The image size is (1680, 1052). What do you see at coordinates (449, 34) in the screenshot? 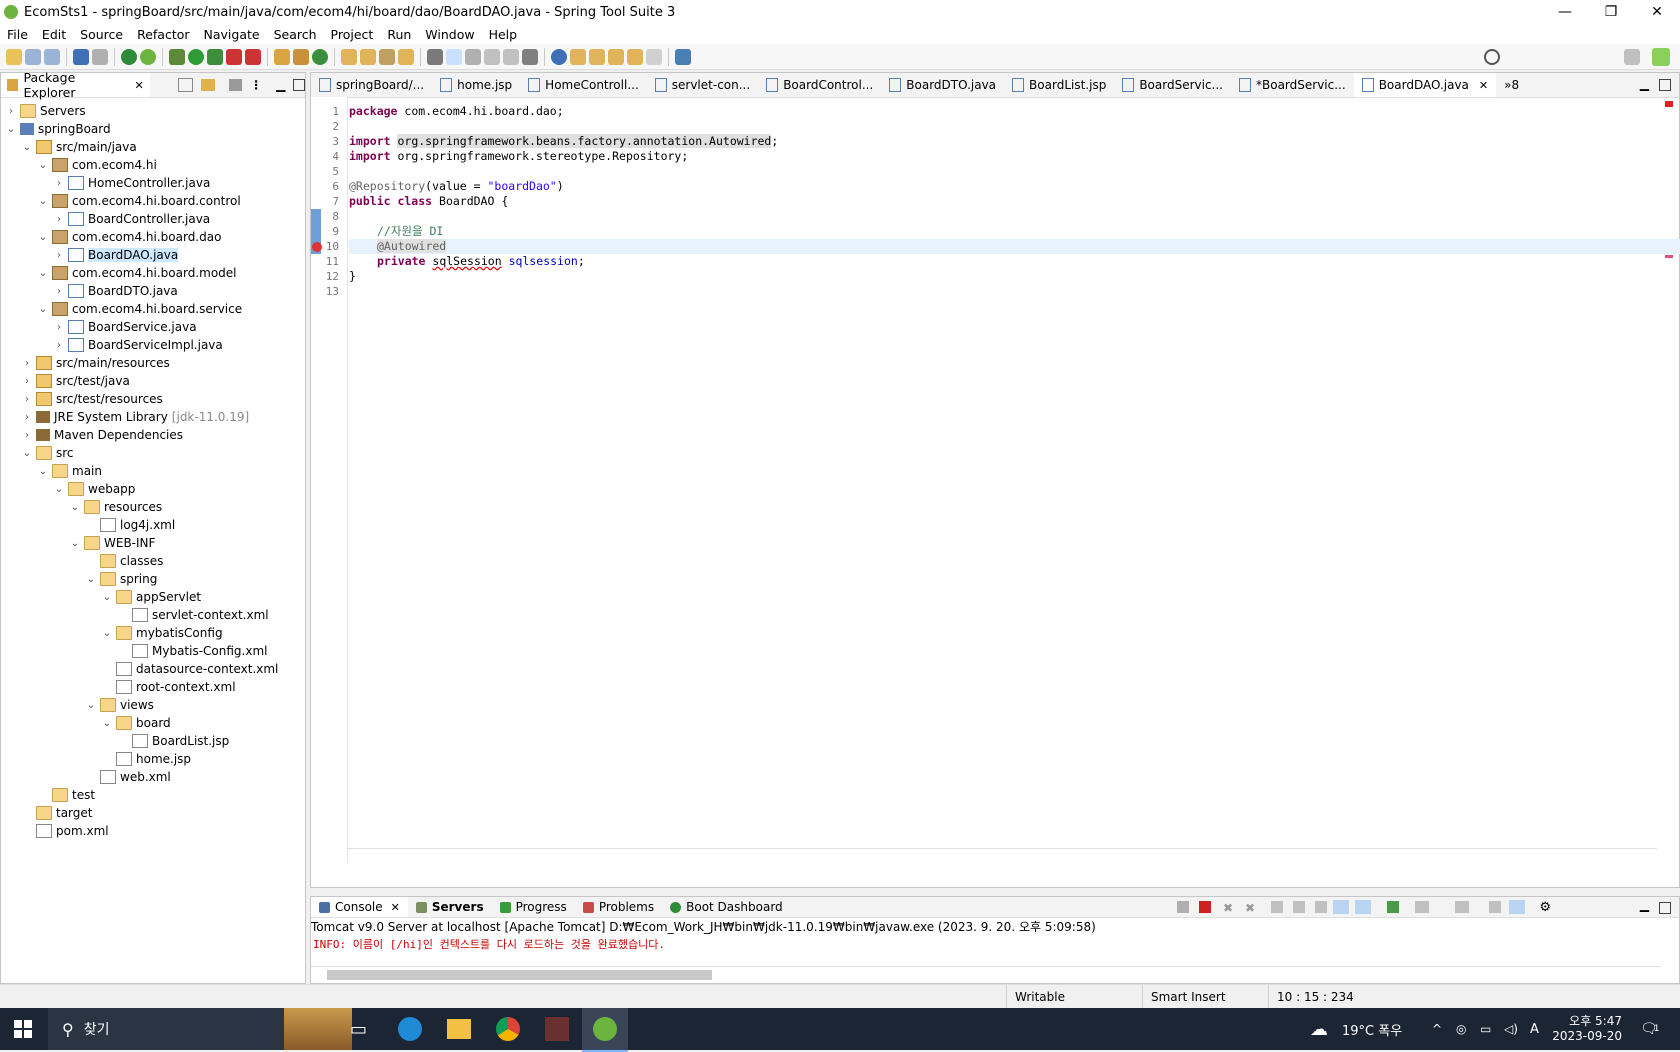
I see `menu-window: Window` at bounding box center [449, 34].